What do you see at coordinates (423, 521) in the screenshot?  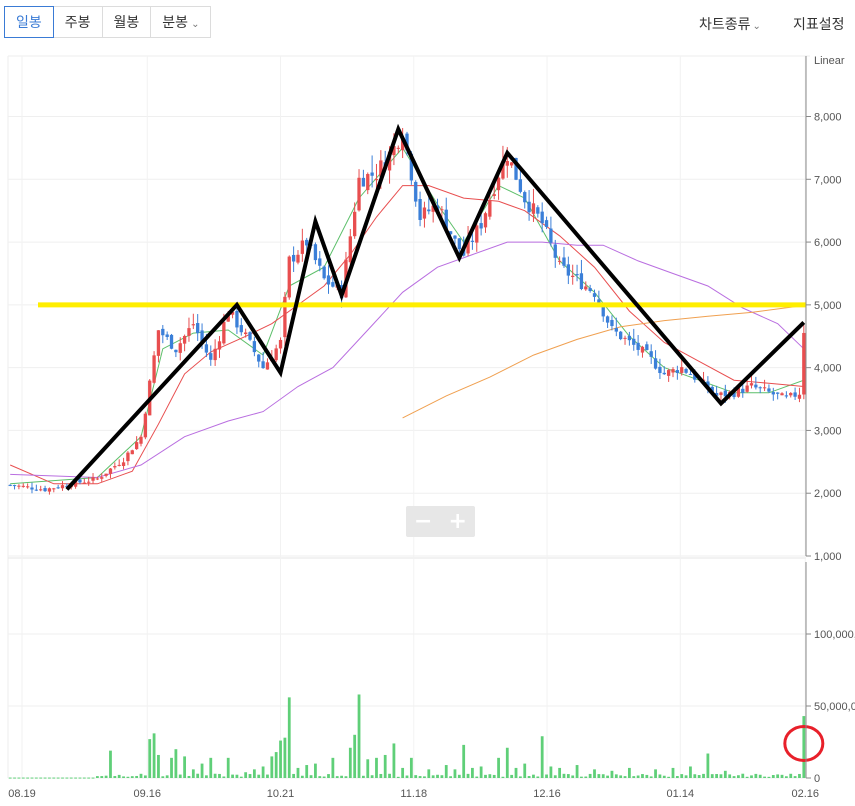 I see `zoom-out-button: −` at bounding box center [423, 521].